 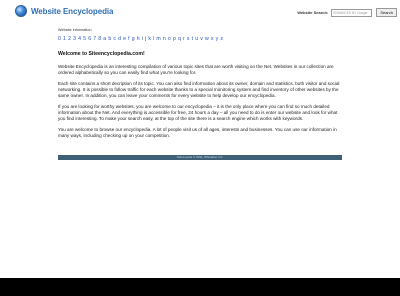 What do you see at coordinates (207, 39) in the screenshot?
I see `alphabet-link-w: w` at bounding box center [207, 39].